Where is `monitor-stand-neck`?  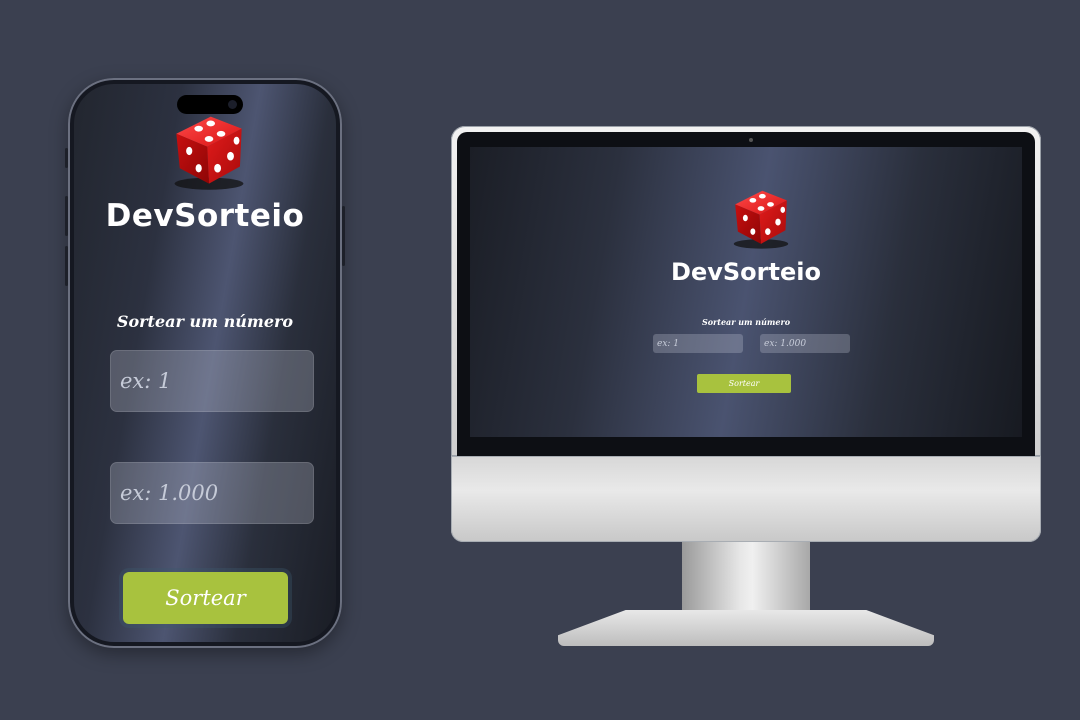
monitor-stand-neck is located at coordinates (746, 578).